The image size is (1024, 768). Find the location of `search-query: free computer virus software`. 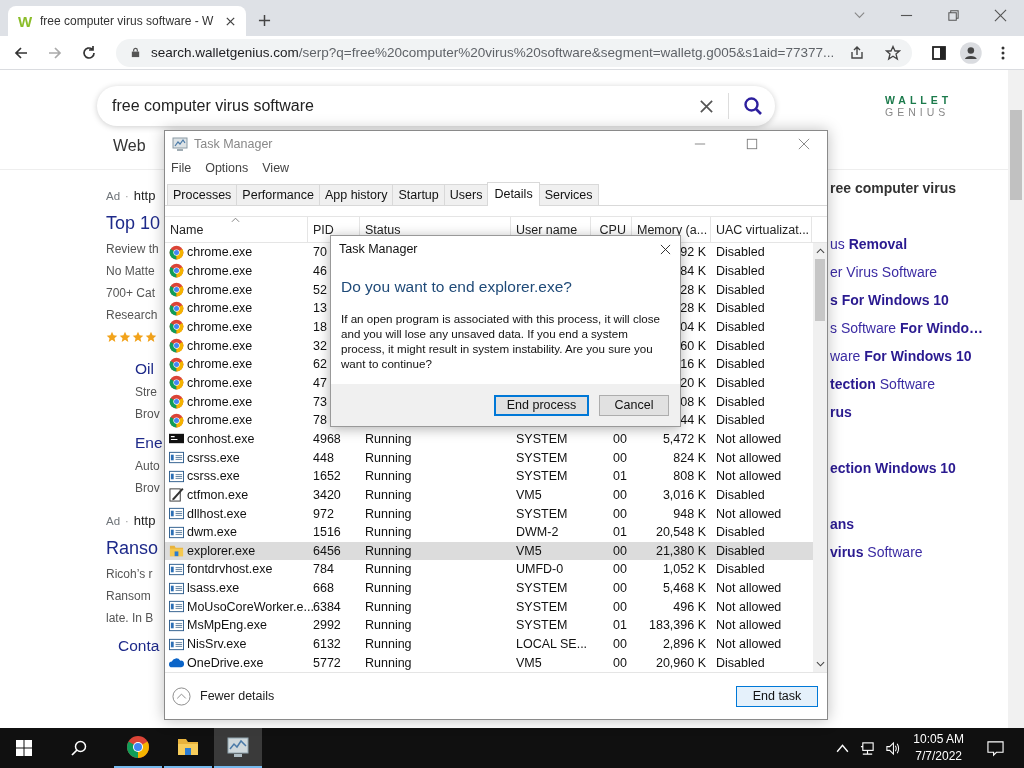

search-query: free computer virus software is located at coordinates (213, 106).